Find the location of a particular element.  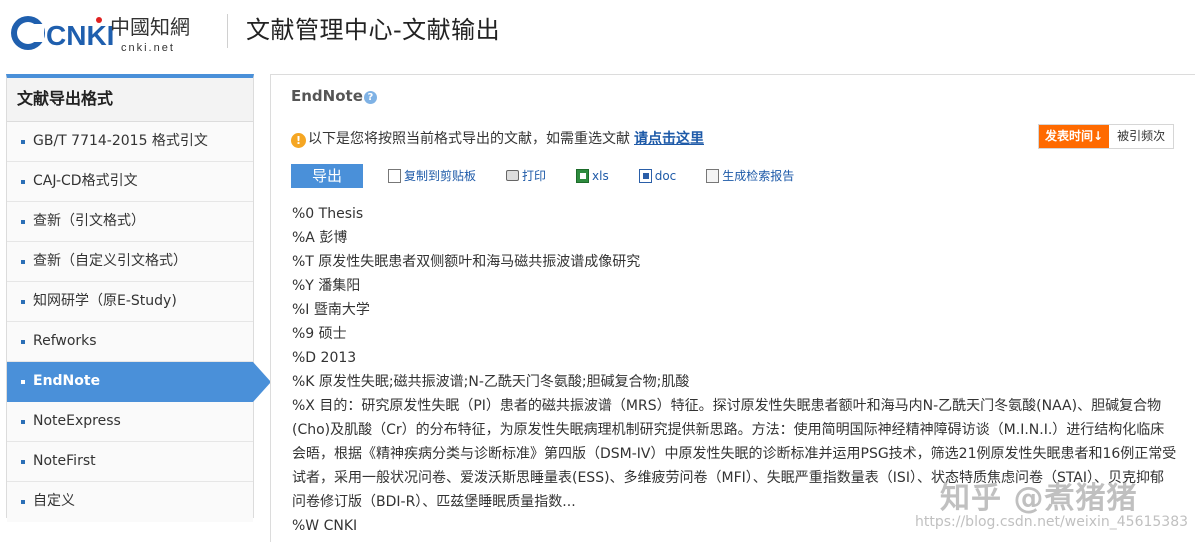

help-icon: ? is located at coordinates (370, 97).